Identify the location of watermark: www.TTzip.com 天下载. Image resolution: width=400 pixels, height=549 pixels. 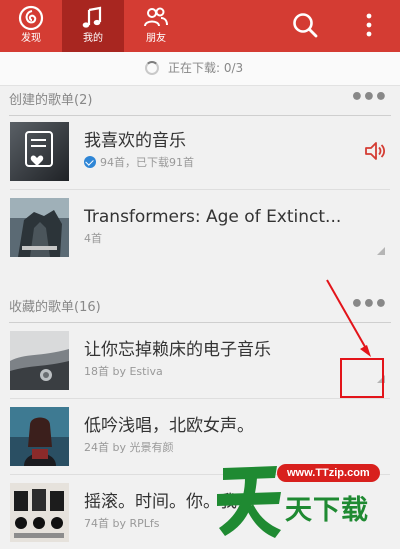
(305, 500).